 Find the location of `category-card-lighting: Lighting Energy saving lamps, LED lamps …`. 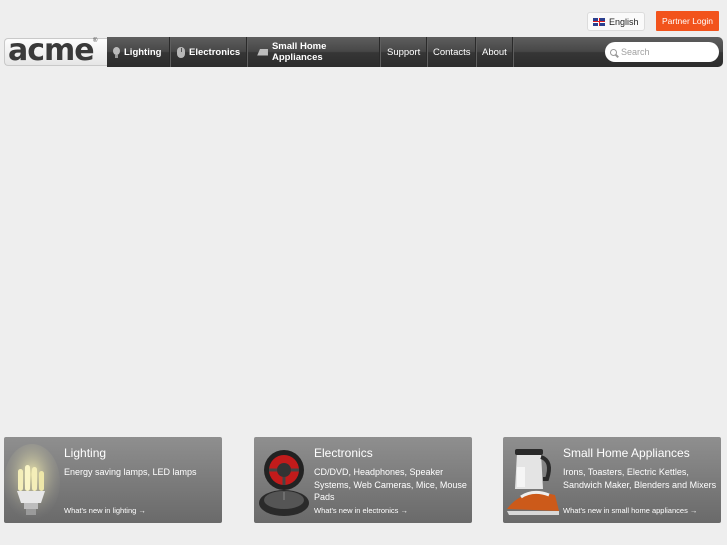

category-card-lighting: Lighting Energy saving lamps, LED lamps … is located at coordinates (113, 480).